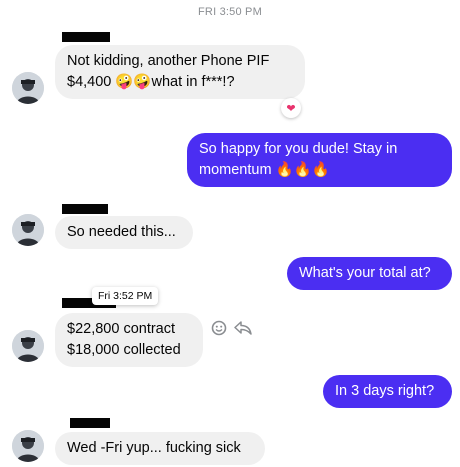 This screenshot has width=460, height=467. What do you see at coordinates (151, 82) in the screenshot?
I see `message-text: $4,400 🤪🤪what in f***!?` at bounding box center [151, 82].